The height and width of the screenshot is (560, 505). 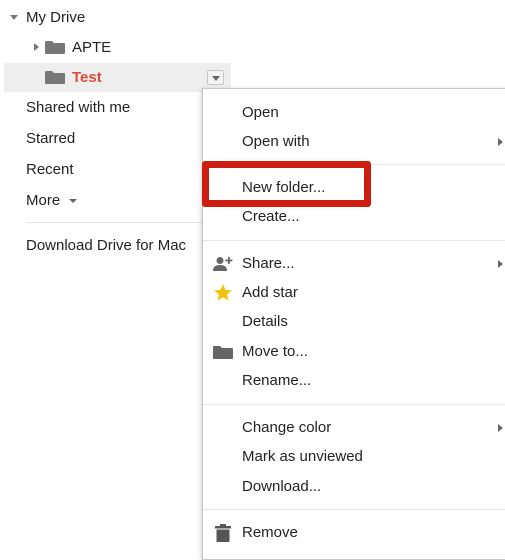 What do you see at coordinates (286, 184) in the screenshot?
I see `highlight-annotation-box` at bounding box center [286, 184].